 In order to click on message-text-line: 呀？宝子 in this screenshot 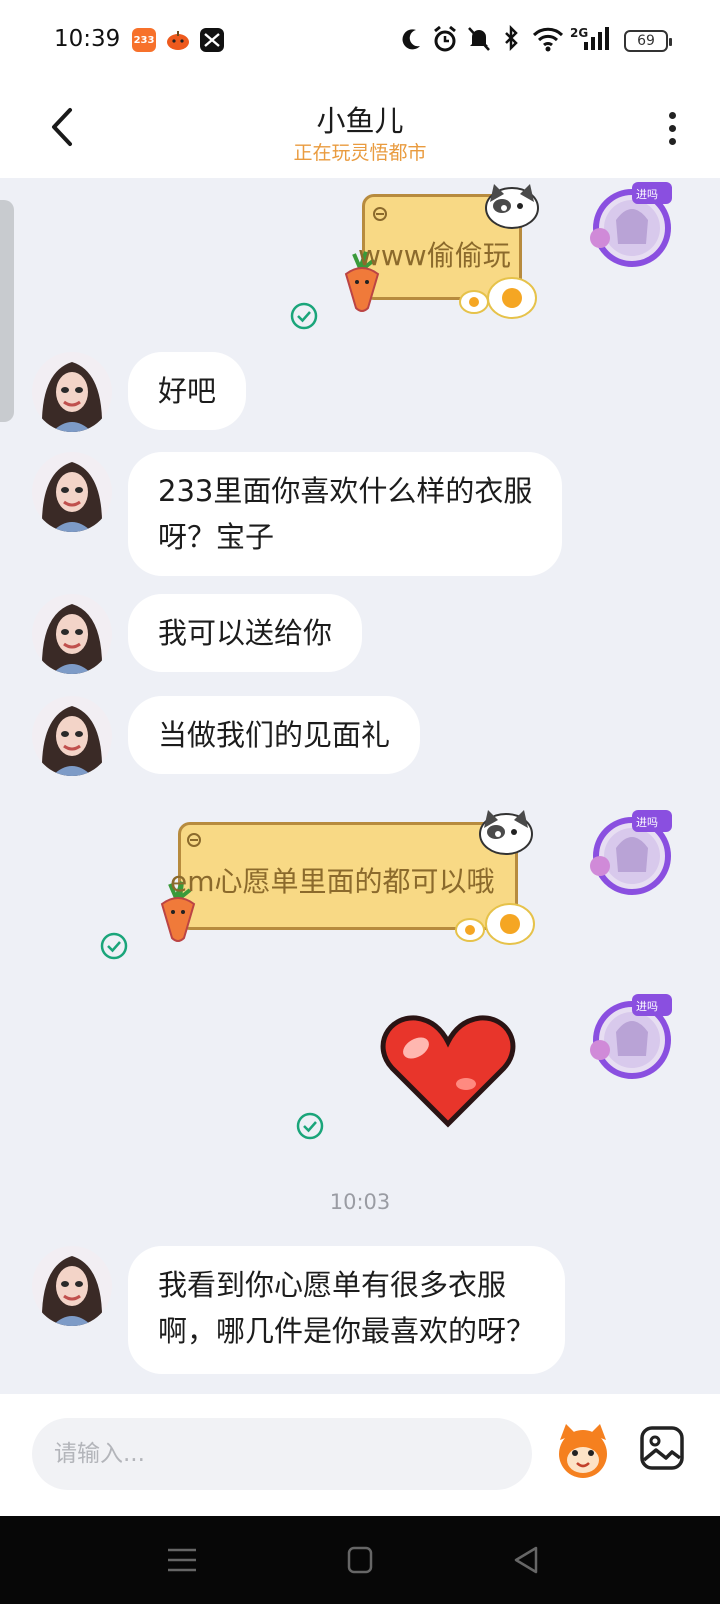, I will do `click(216, 537)`.